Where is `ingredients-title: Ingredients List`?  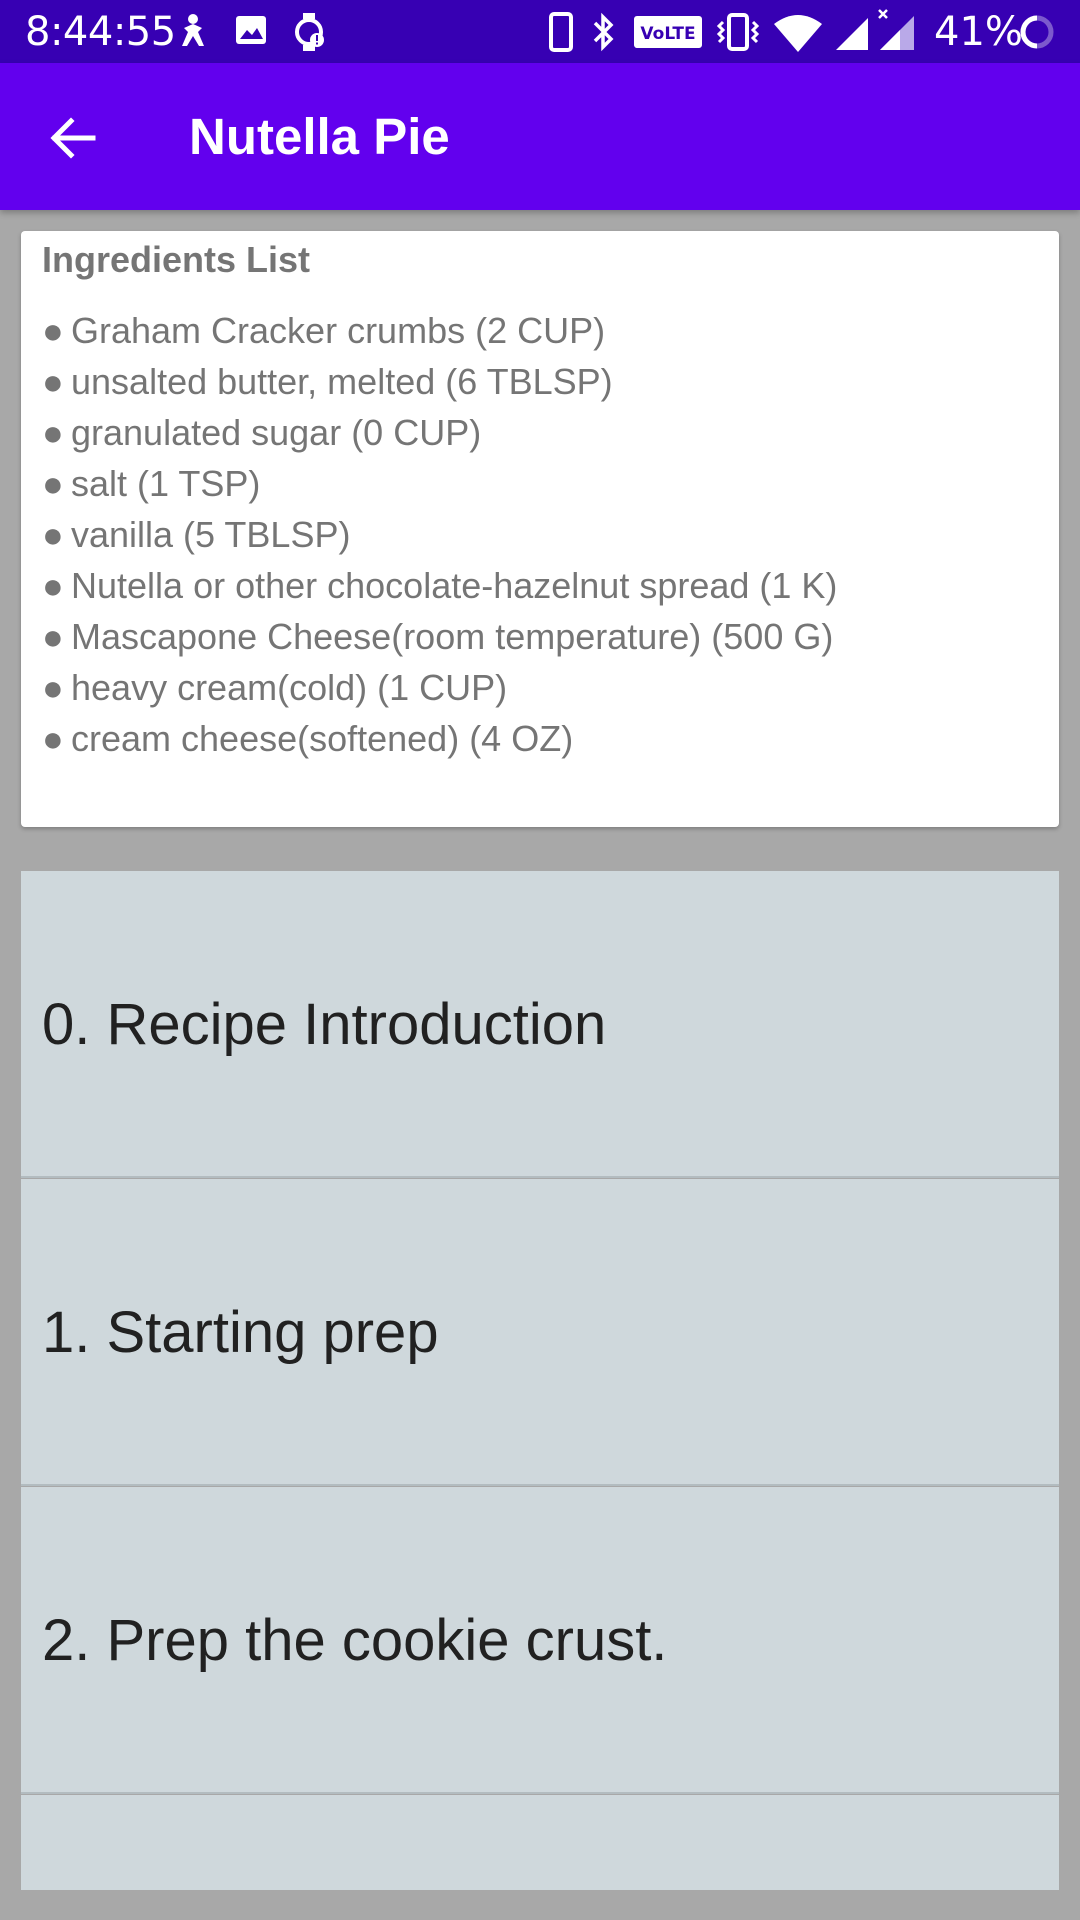 ingredients-title: Ingredients List is located at coordinates (176, 259).